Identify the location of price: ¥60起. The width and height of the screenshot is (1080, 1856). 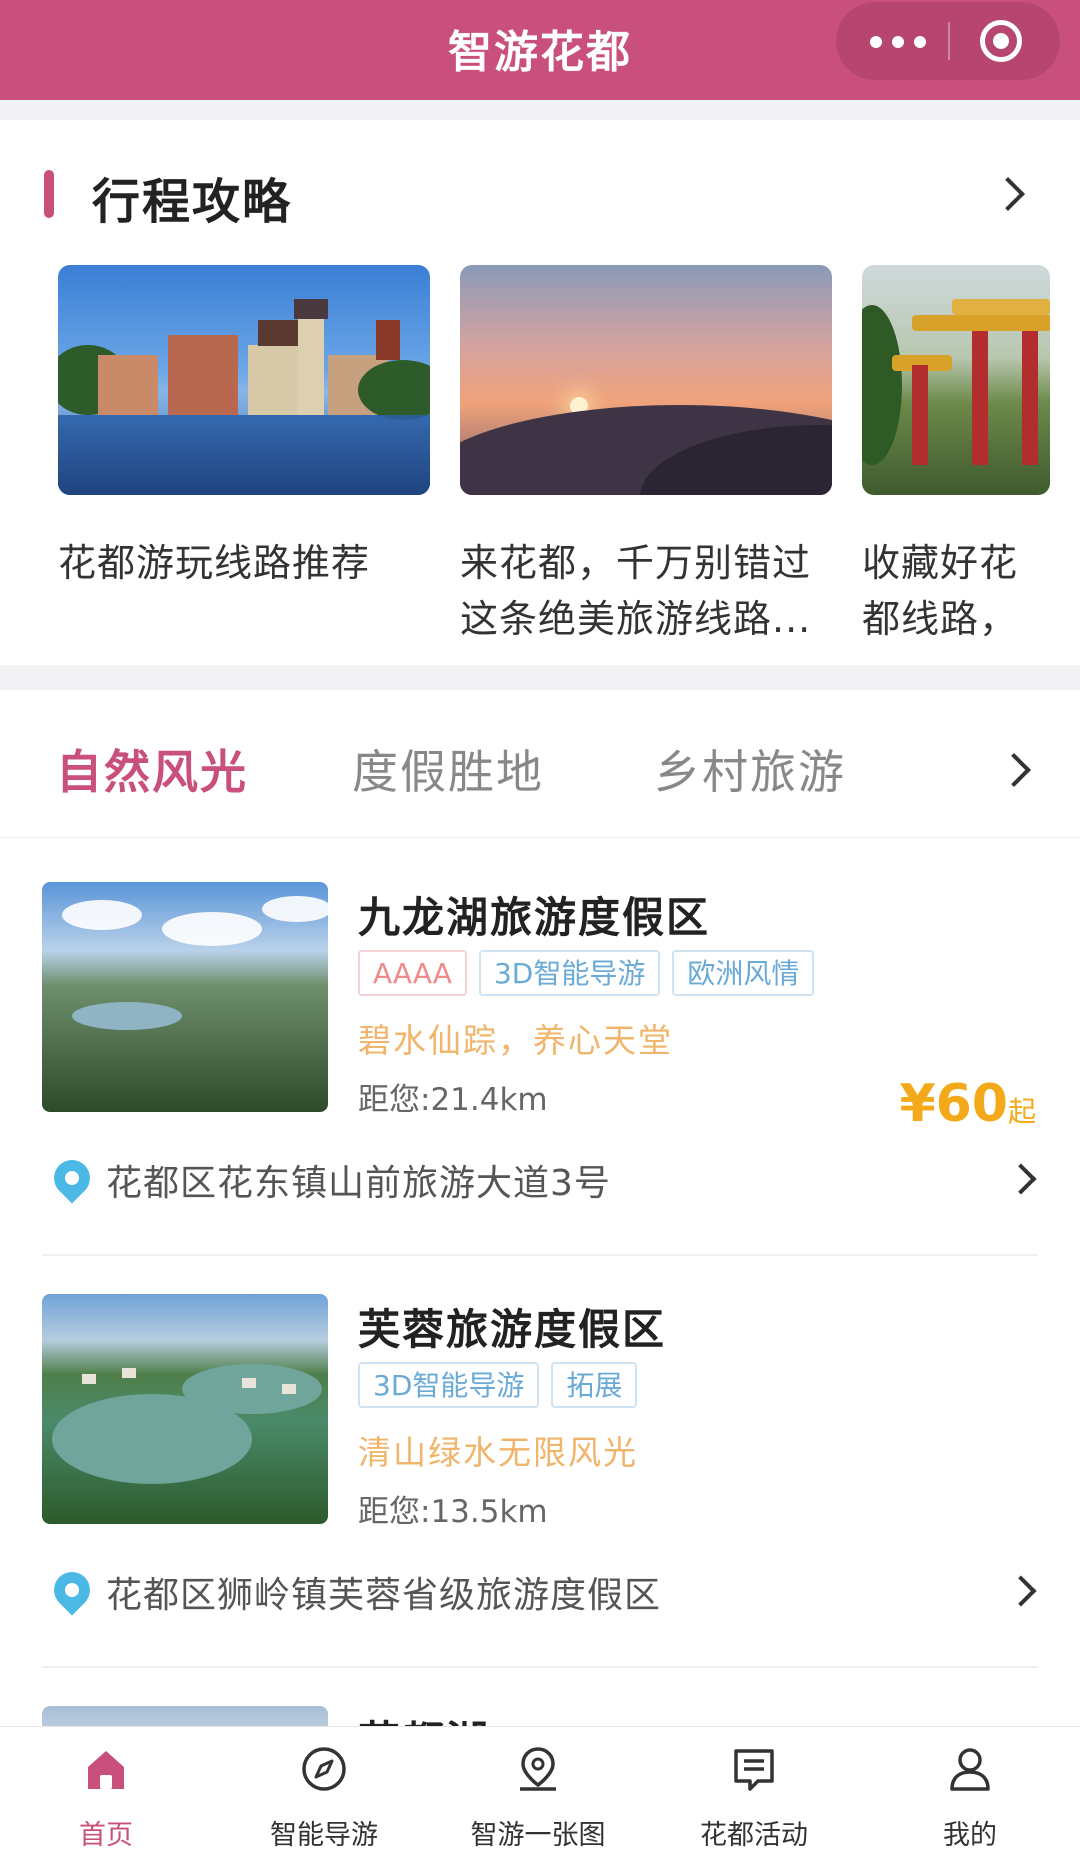
(967, 1104).